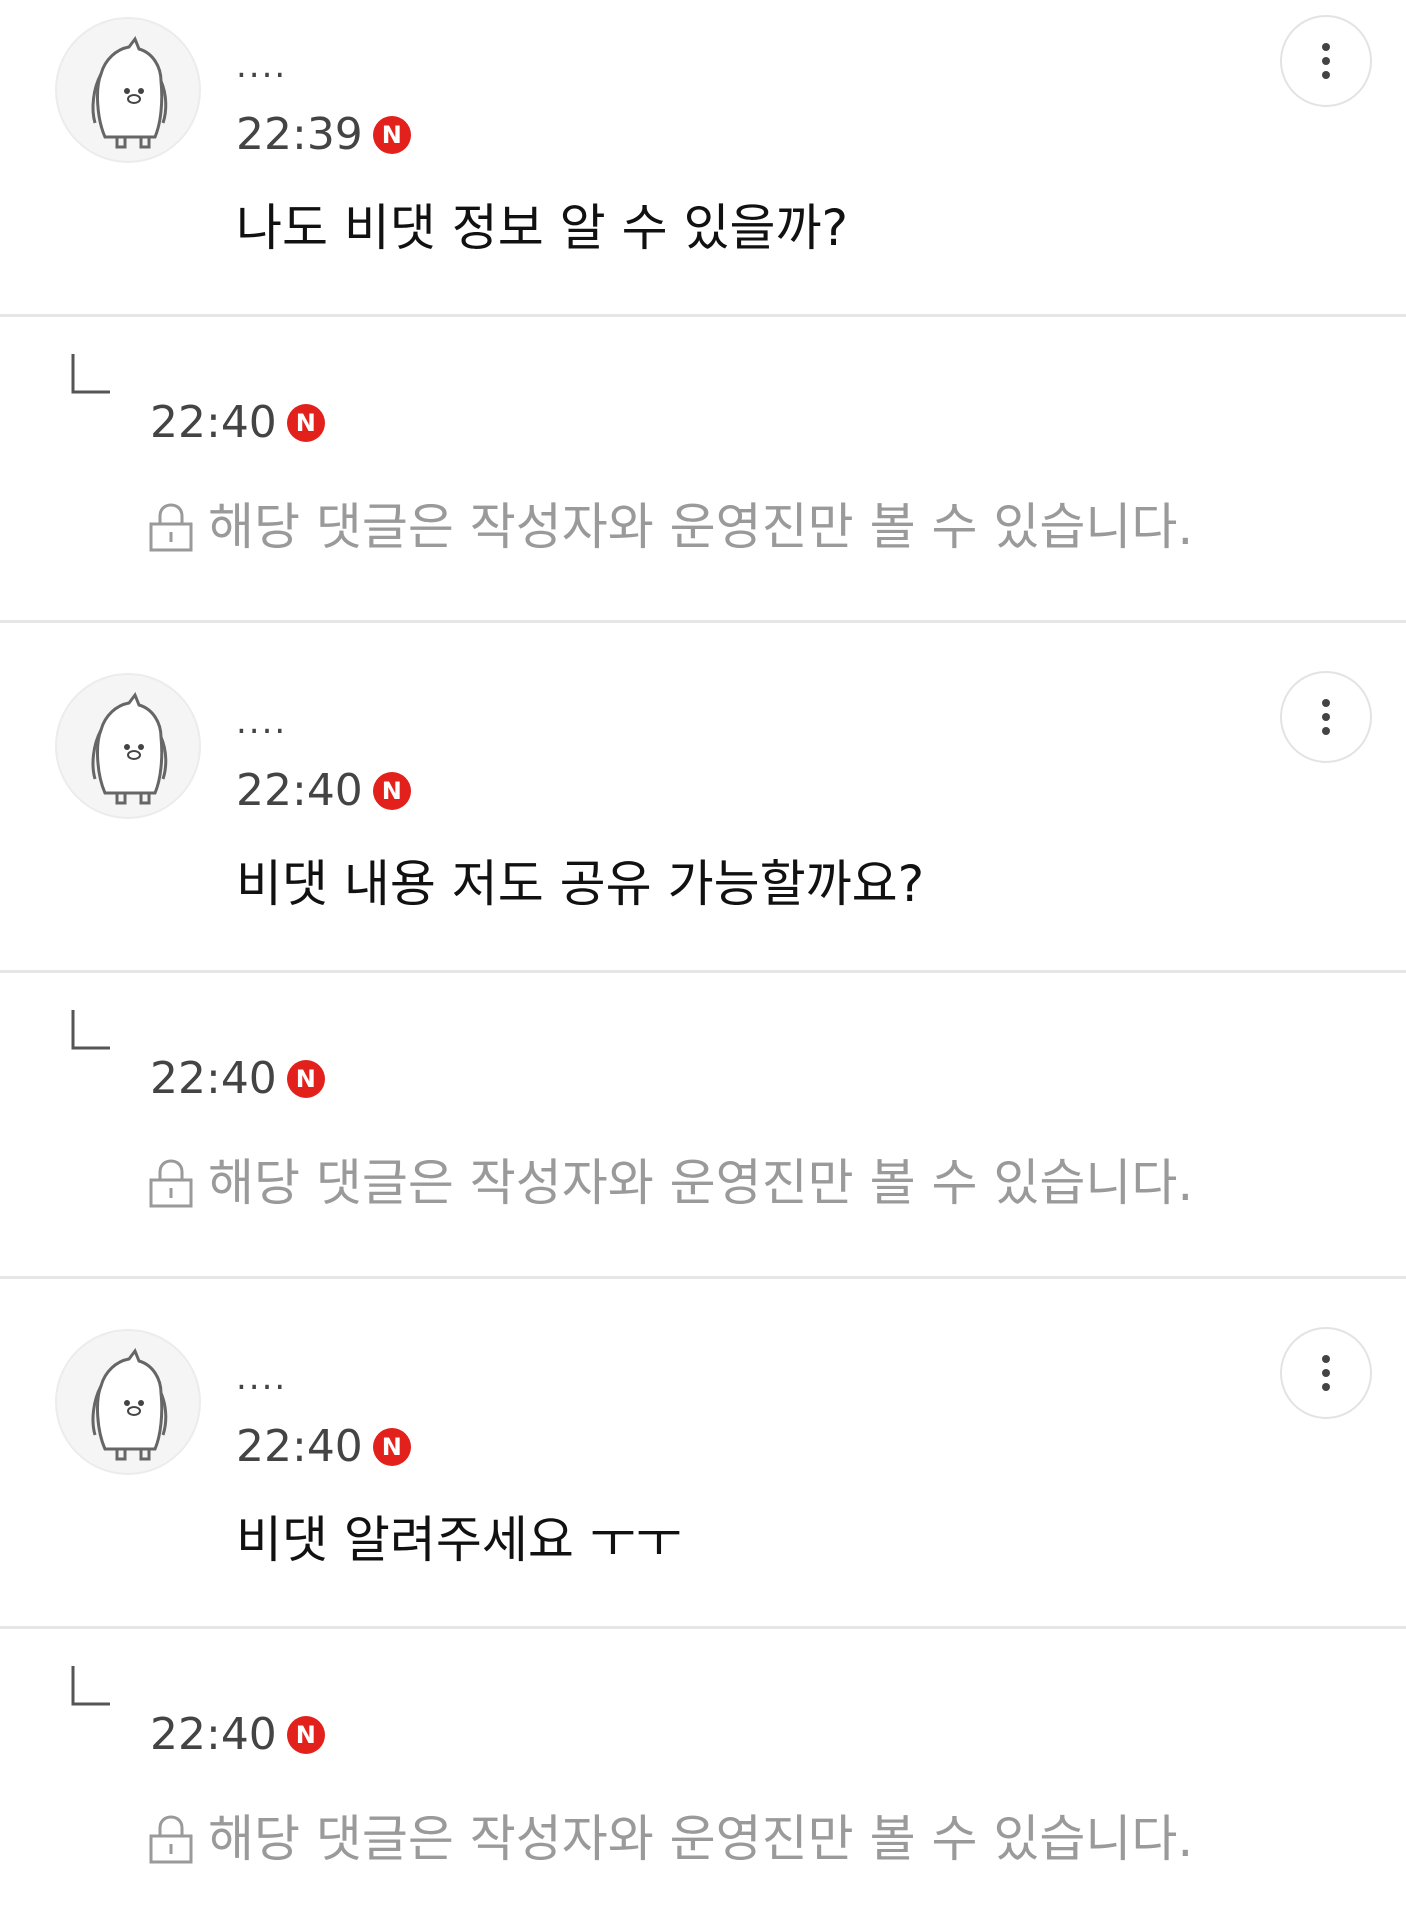  I want to click on comment-body: 비댓 내용 저도 공유 가능할까요?, so click(580, 884).